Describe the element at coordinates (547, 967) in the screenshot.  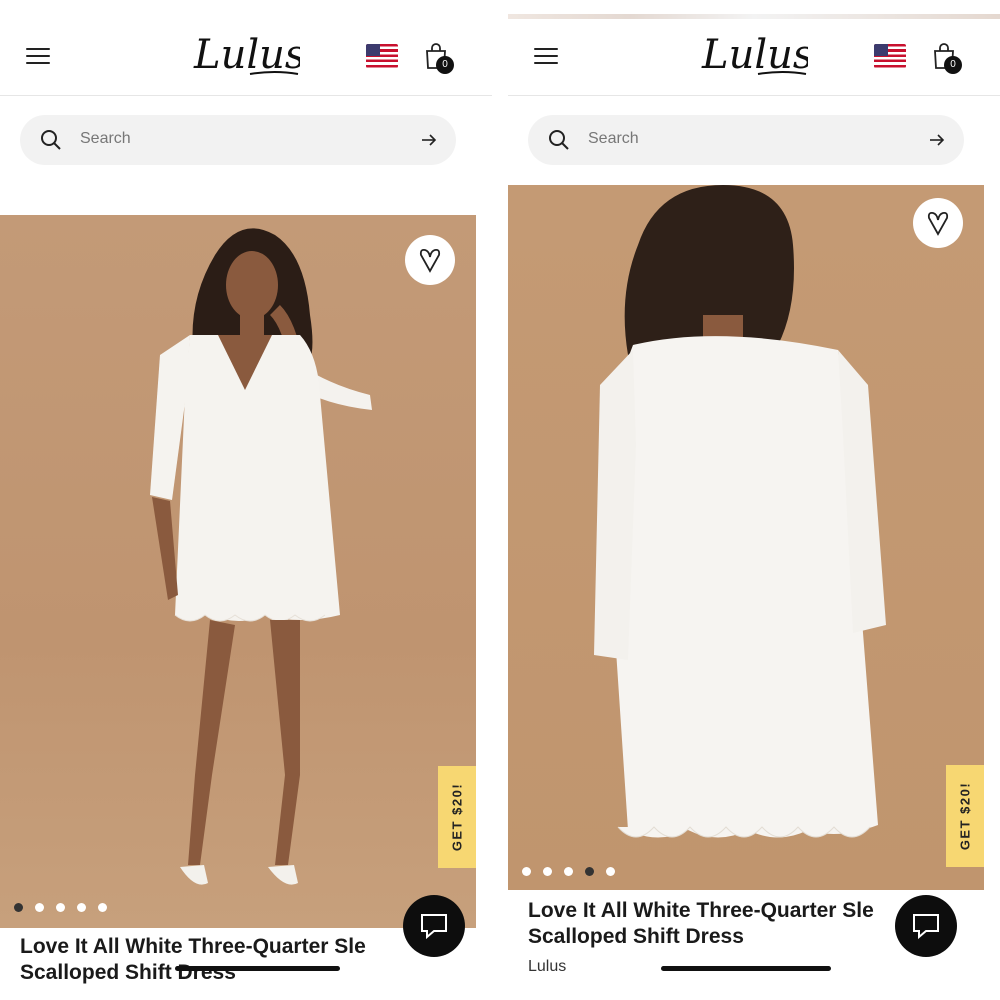
I see `product-brand: Lulus` at that location.